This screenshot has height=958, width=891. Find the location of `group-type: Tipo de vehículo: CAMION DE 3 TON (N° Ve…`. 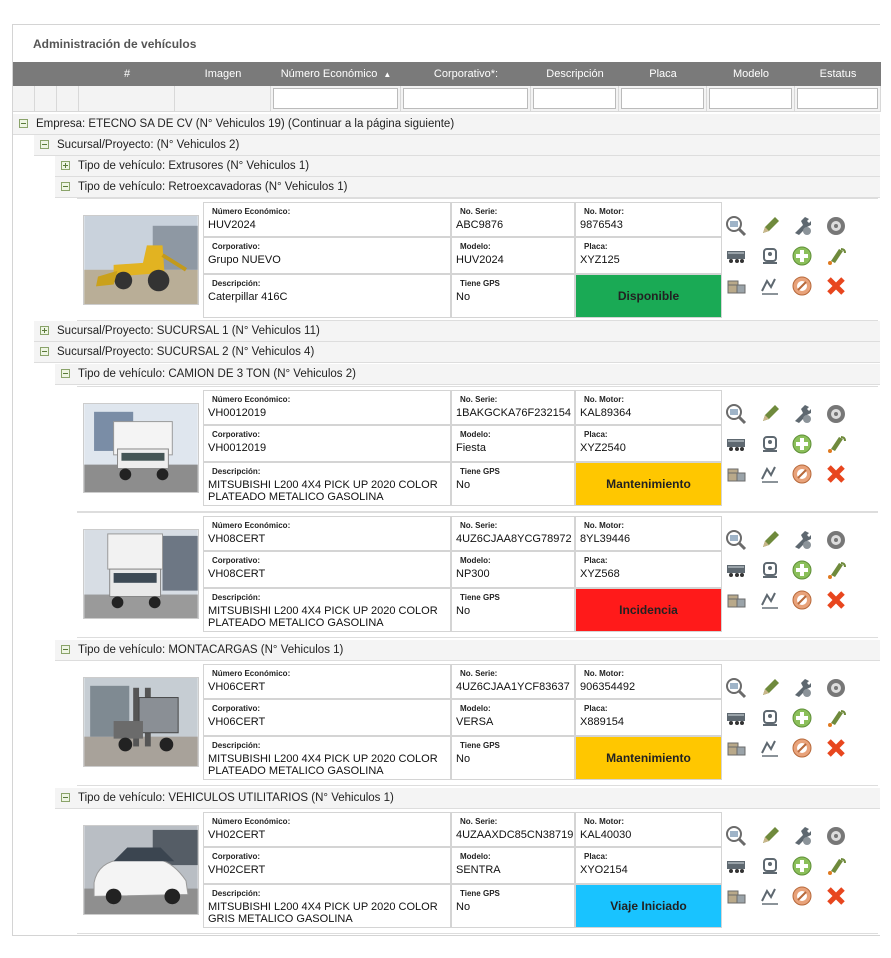

group-type: Tipo de vehículo: CAMION DE 3 TON (N° Ve… is located at coordinates (467, 374).